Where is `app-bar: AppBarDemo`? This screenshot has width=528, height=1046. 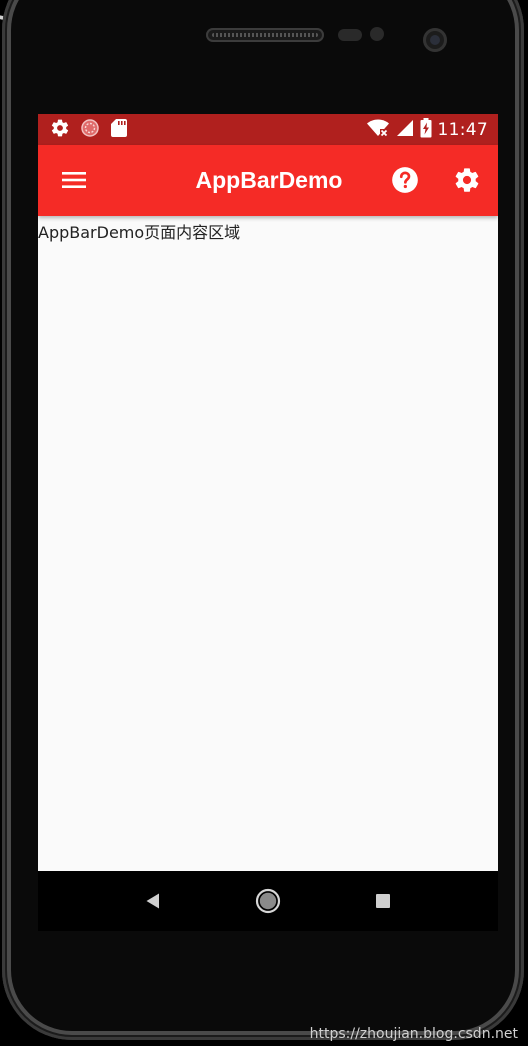 app-bar: AppBarDemo is located at coordinates (268, 180).